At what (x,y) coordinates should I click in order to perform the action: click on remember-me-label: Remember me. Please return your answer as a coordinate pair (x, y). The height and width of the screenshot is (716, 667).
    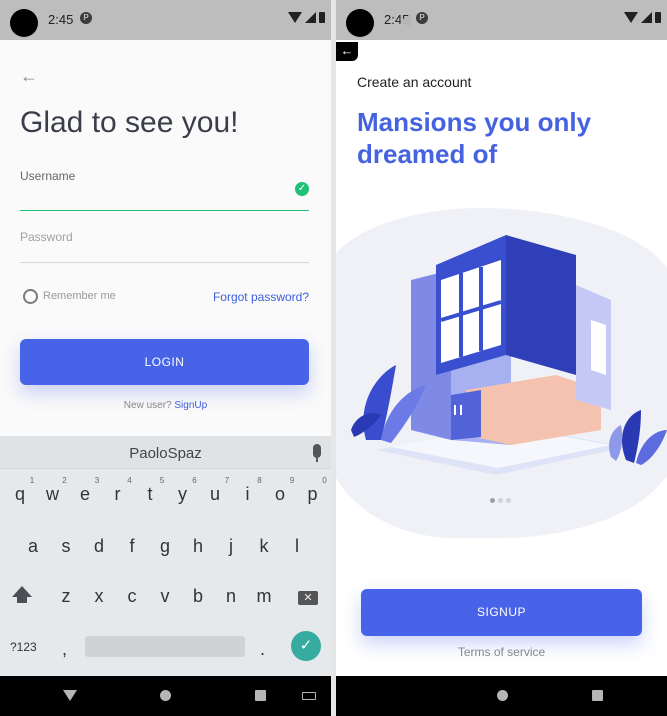
    Looking at the image, I should click on (79, 296).